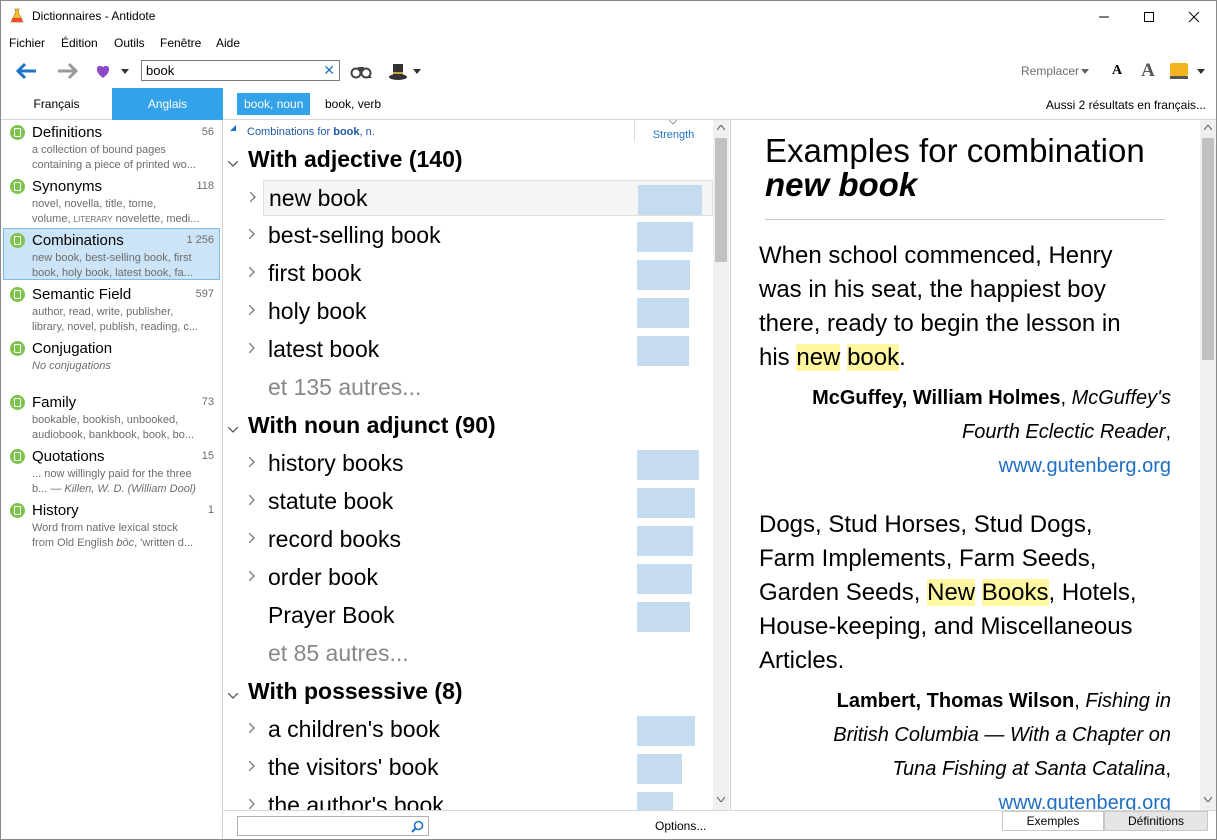 The height and width of the screenshot is (840, 1217). I want to click on tab-definitions: Définitions, so click(1156, 821).